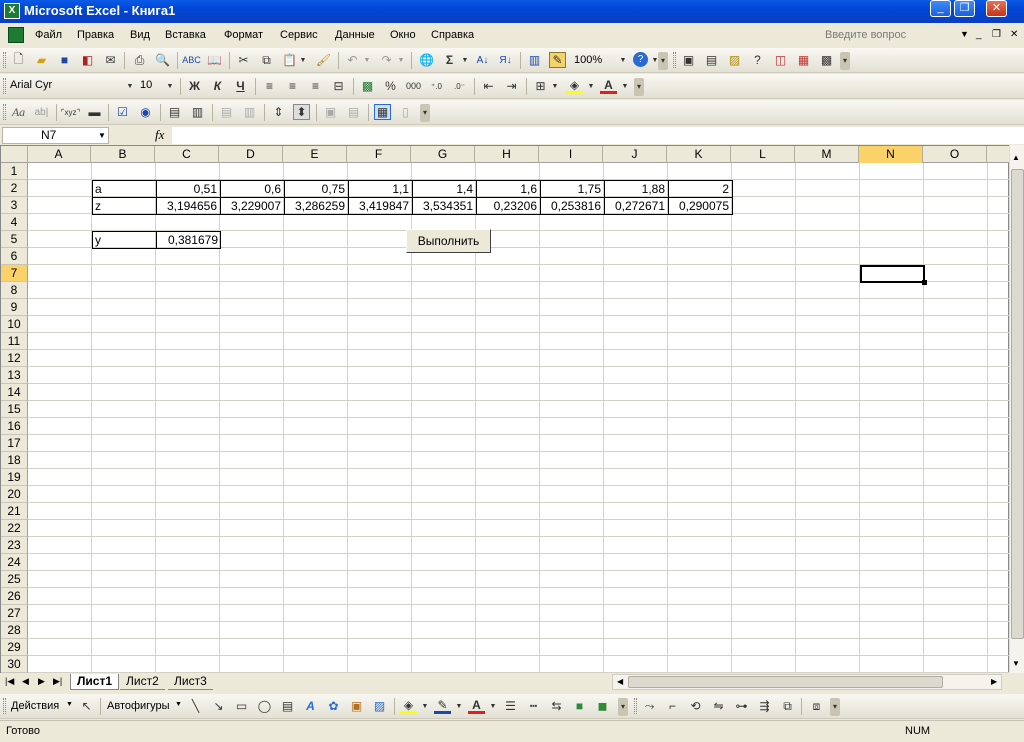 The width and height of the screenshot is (1024, 742). What do you see at coordinates (122, 112) in the screenshot?
I see `checkbox-tool-icon: ☑` at bounding box center [122, 112].